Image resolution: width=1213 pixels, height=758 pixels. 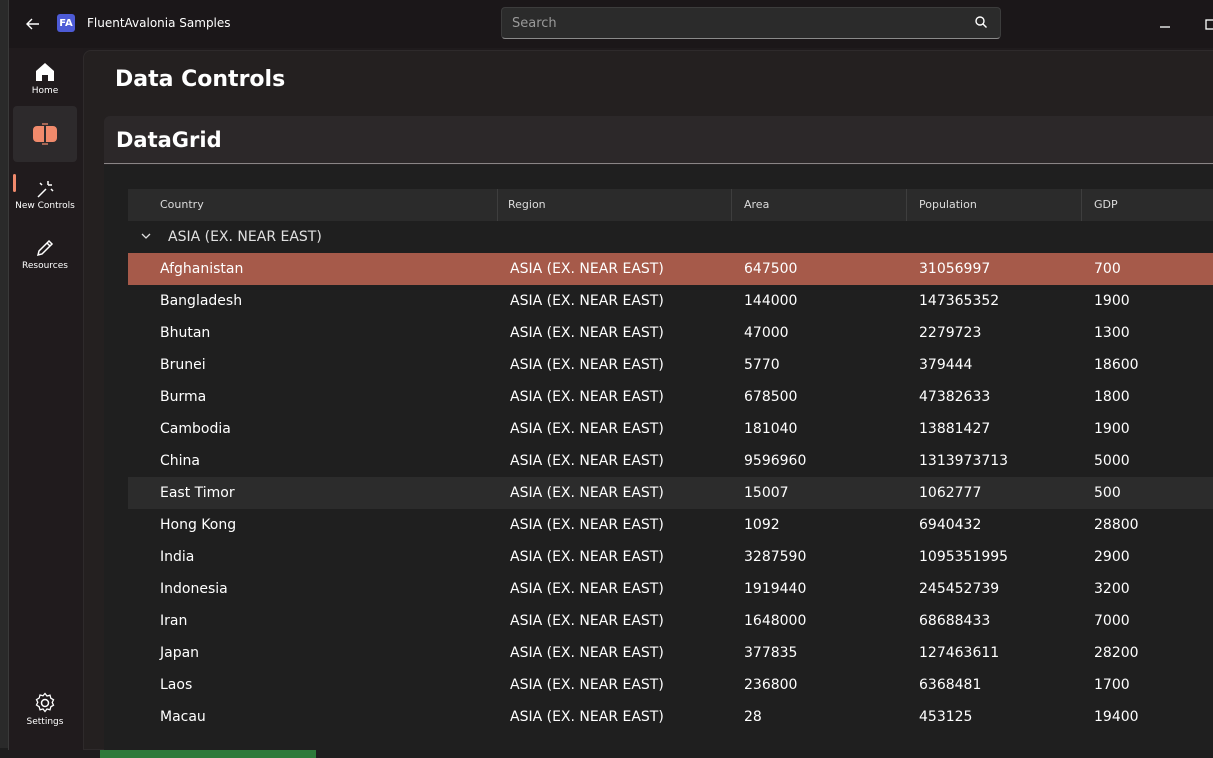 What do you see at coordinates (200, 79) in the screenshot?
I see `page-title: Data Controls` at bounding box center [200, 79].